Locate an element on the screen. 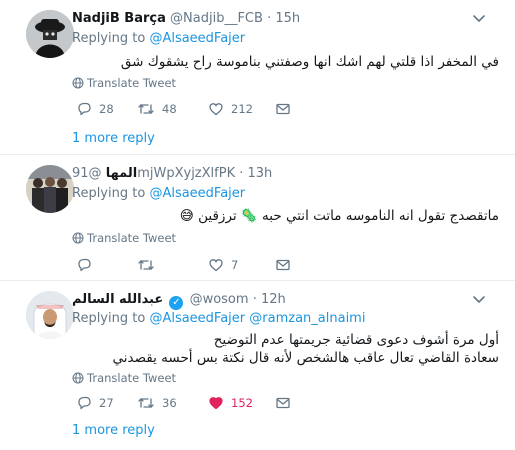 The width and height of the screenshot is (515, 450). retweet-count: 48 is located at coordinates (169, 109).